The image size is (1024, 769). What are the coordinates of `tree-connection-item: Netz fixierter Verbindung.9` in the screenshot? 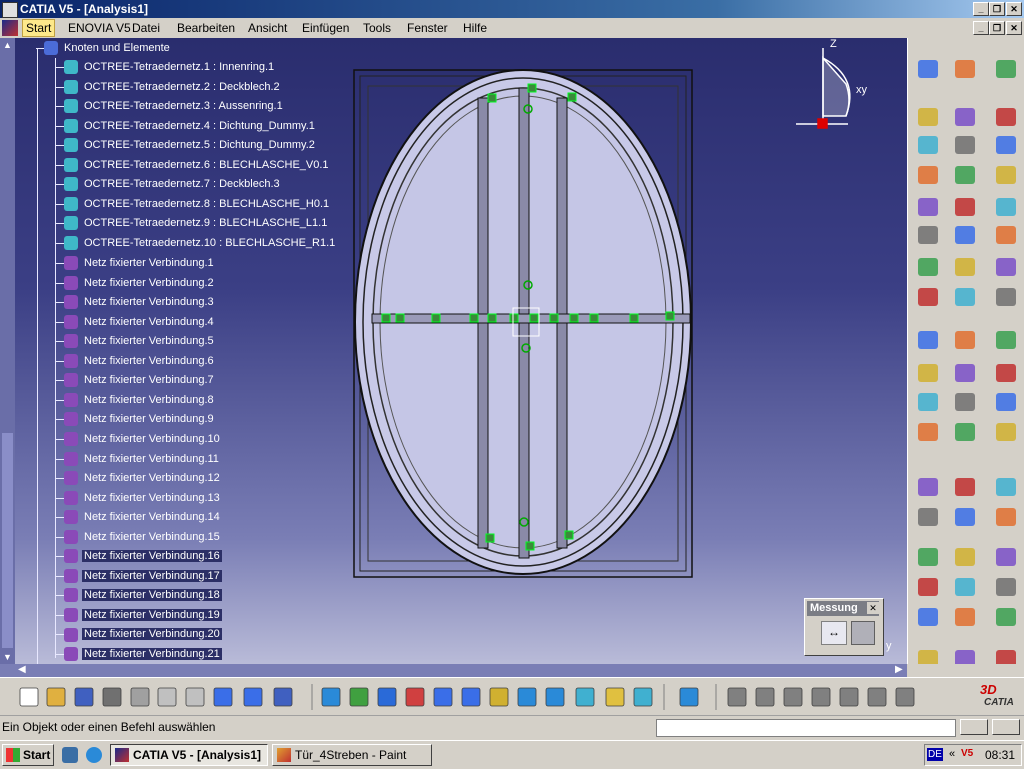 It's located at (140, 419).